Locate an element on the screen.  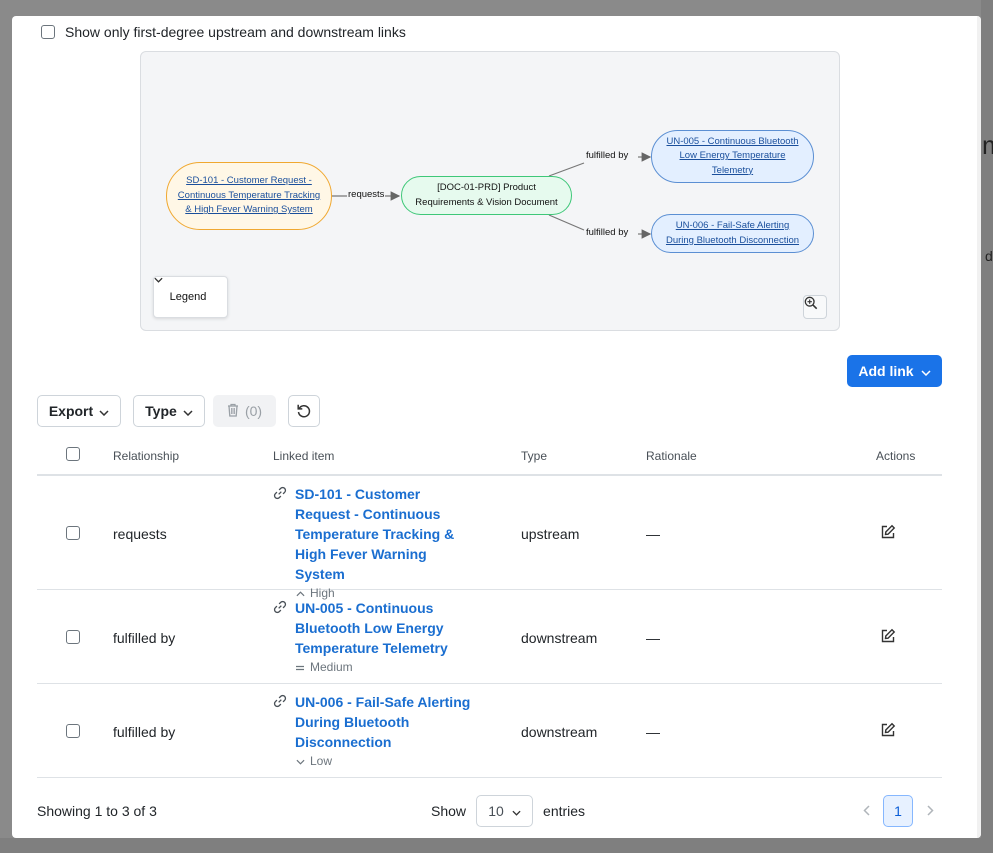
modal-backdrop is located at coordinates (987, 426).